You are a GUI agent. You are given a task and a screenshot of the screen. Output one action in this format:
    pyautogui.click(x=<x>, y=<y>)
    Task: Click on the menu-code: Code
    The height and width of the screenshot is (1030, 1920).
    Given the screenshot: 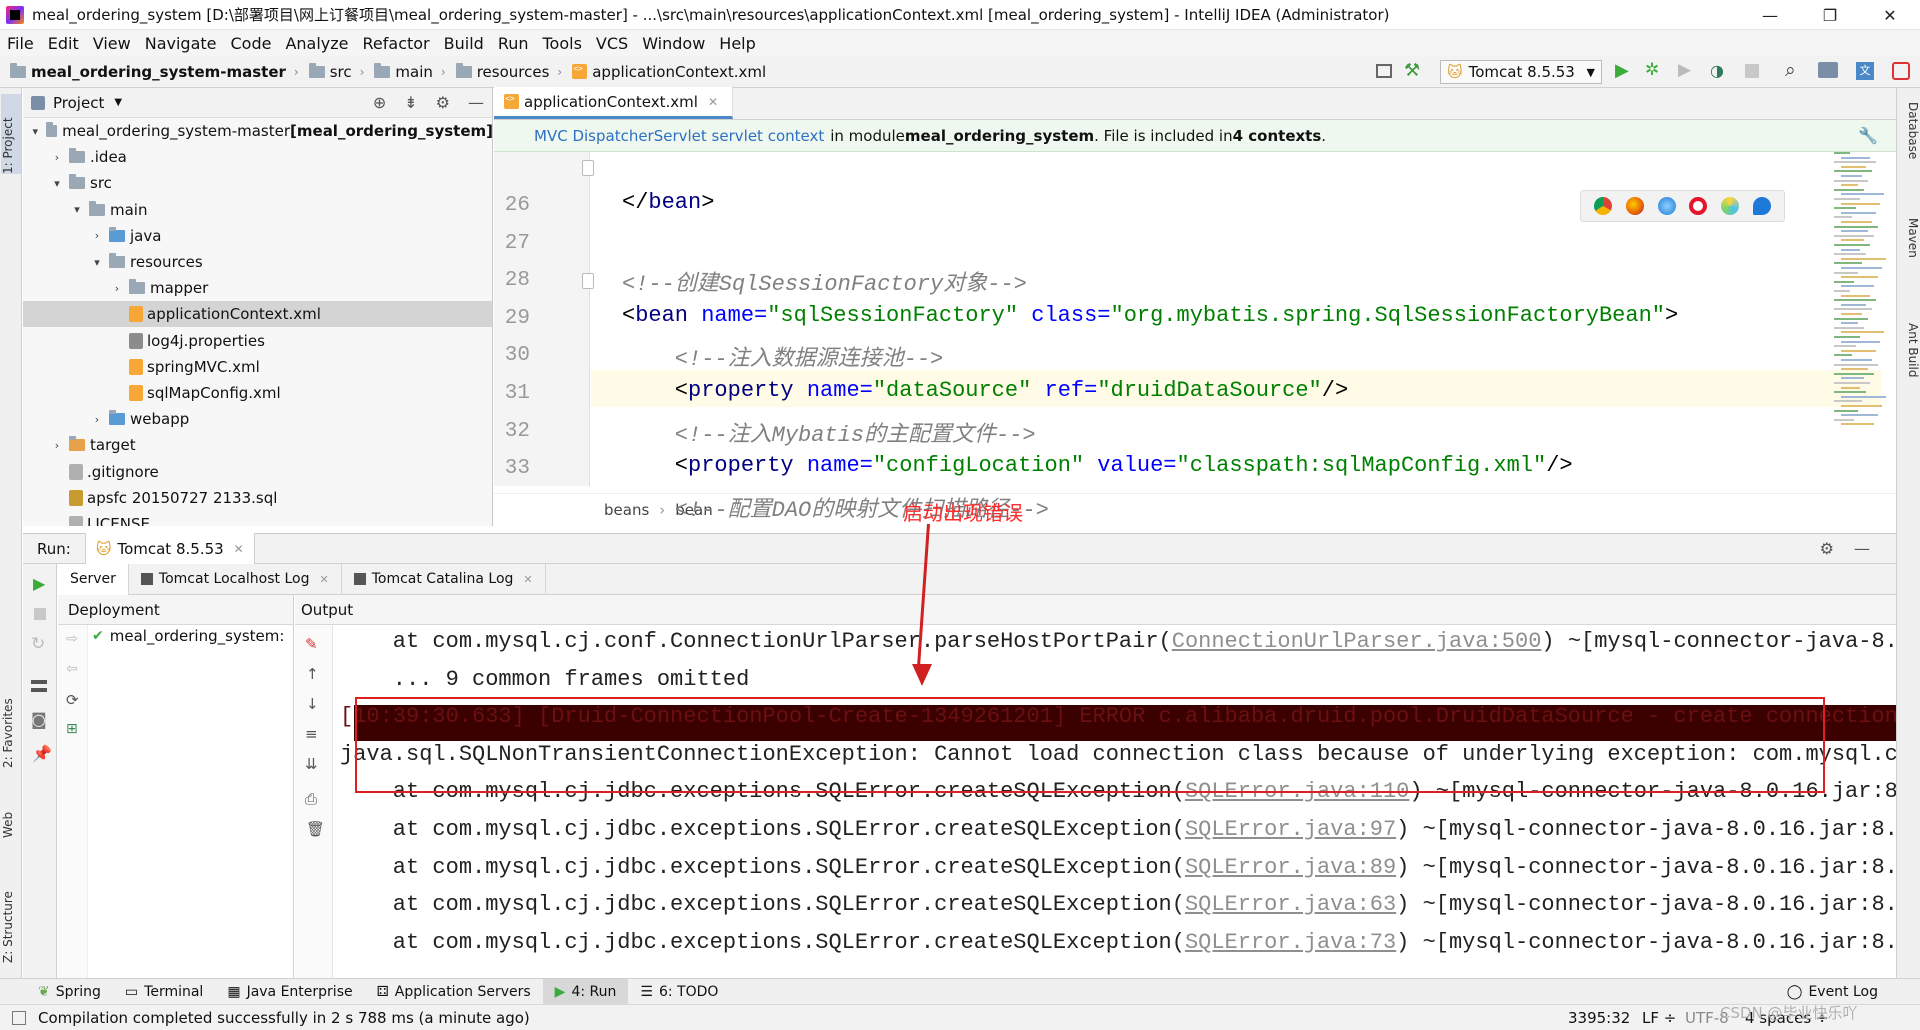 What is the action you would take?
    pyautogui.click(x=251, y=43)
    